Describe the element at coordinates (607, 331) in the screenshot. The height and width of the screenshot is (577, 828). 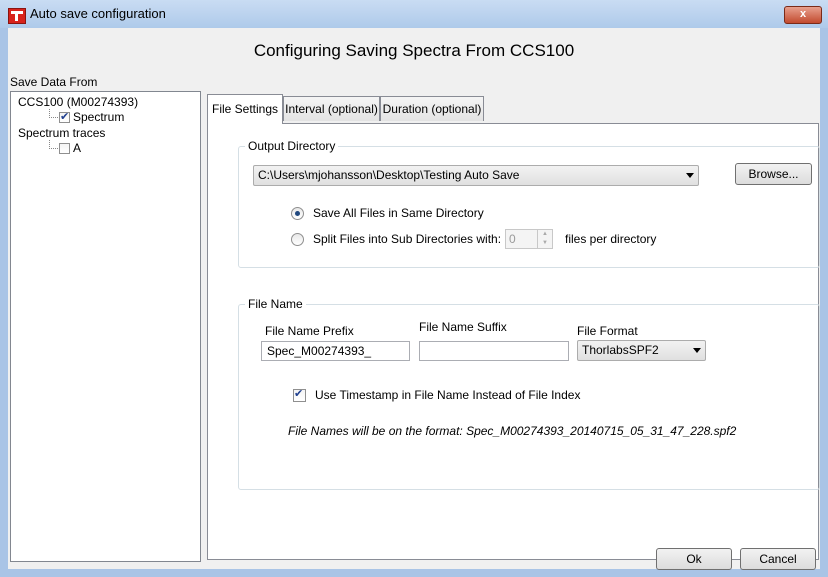
I see `format-label: File Format` at that location.